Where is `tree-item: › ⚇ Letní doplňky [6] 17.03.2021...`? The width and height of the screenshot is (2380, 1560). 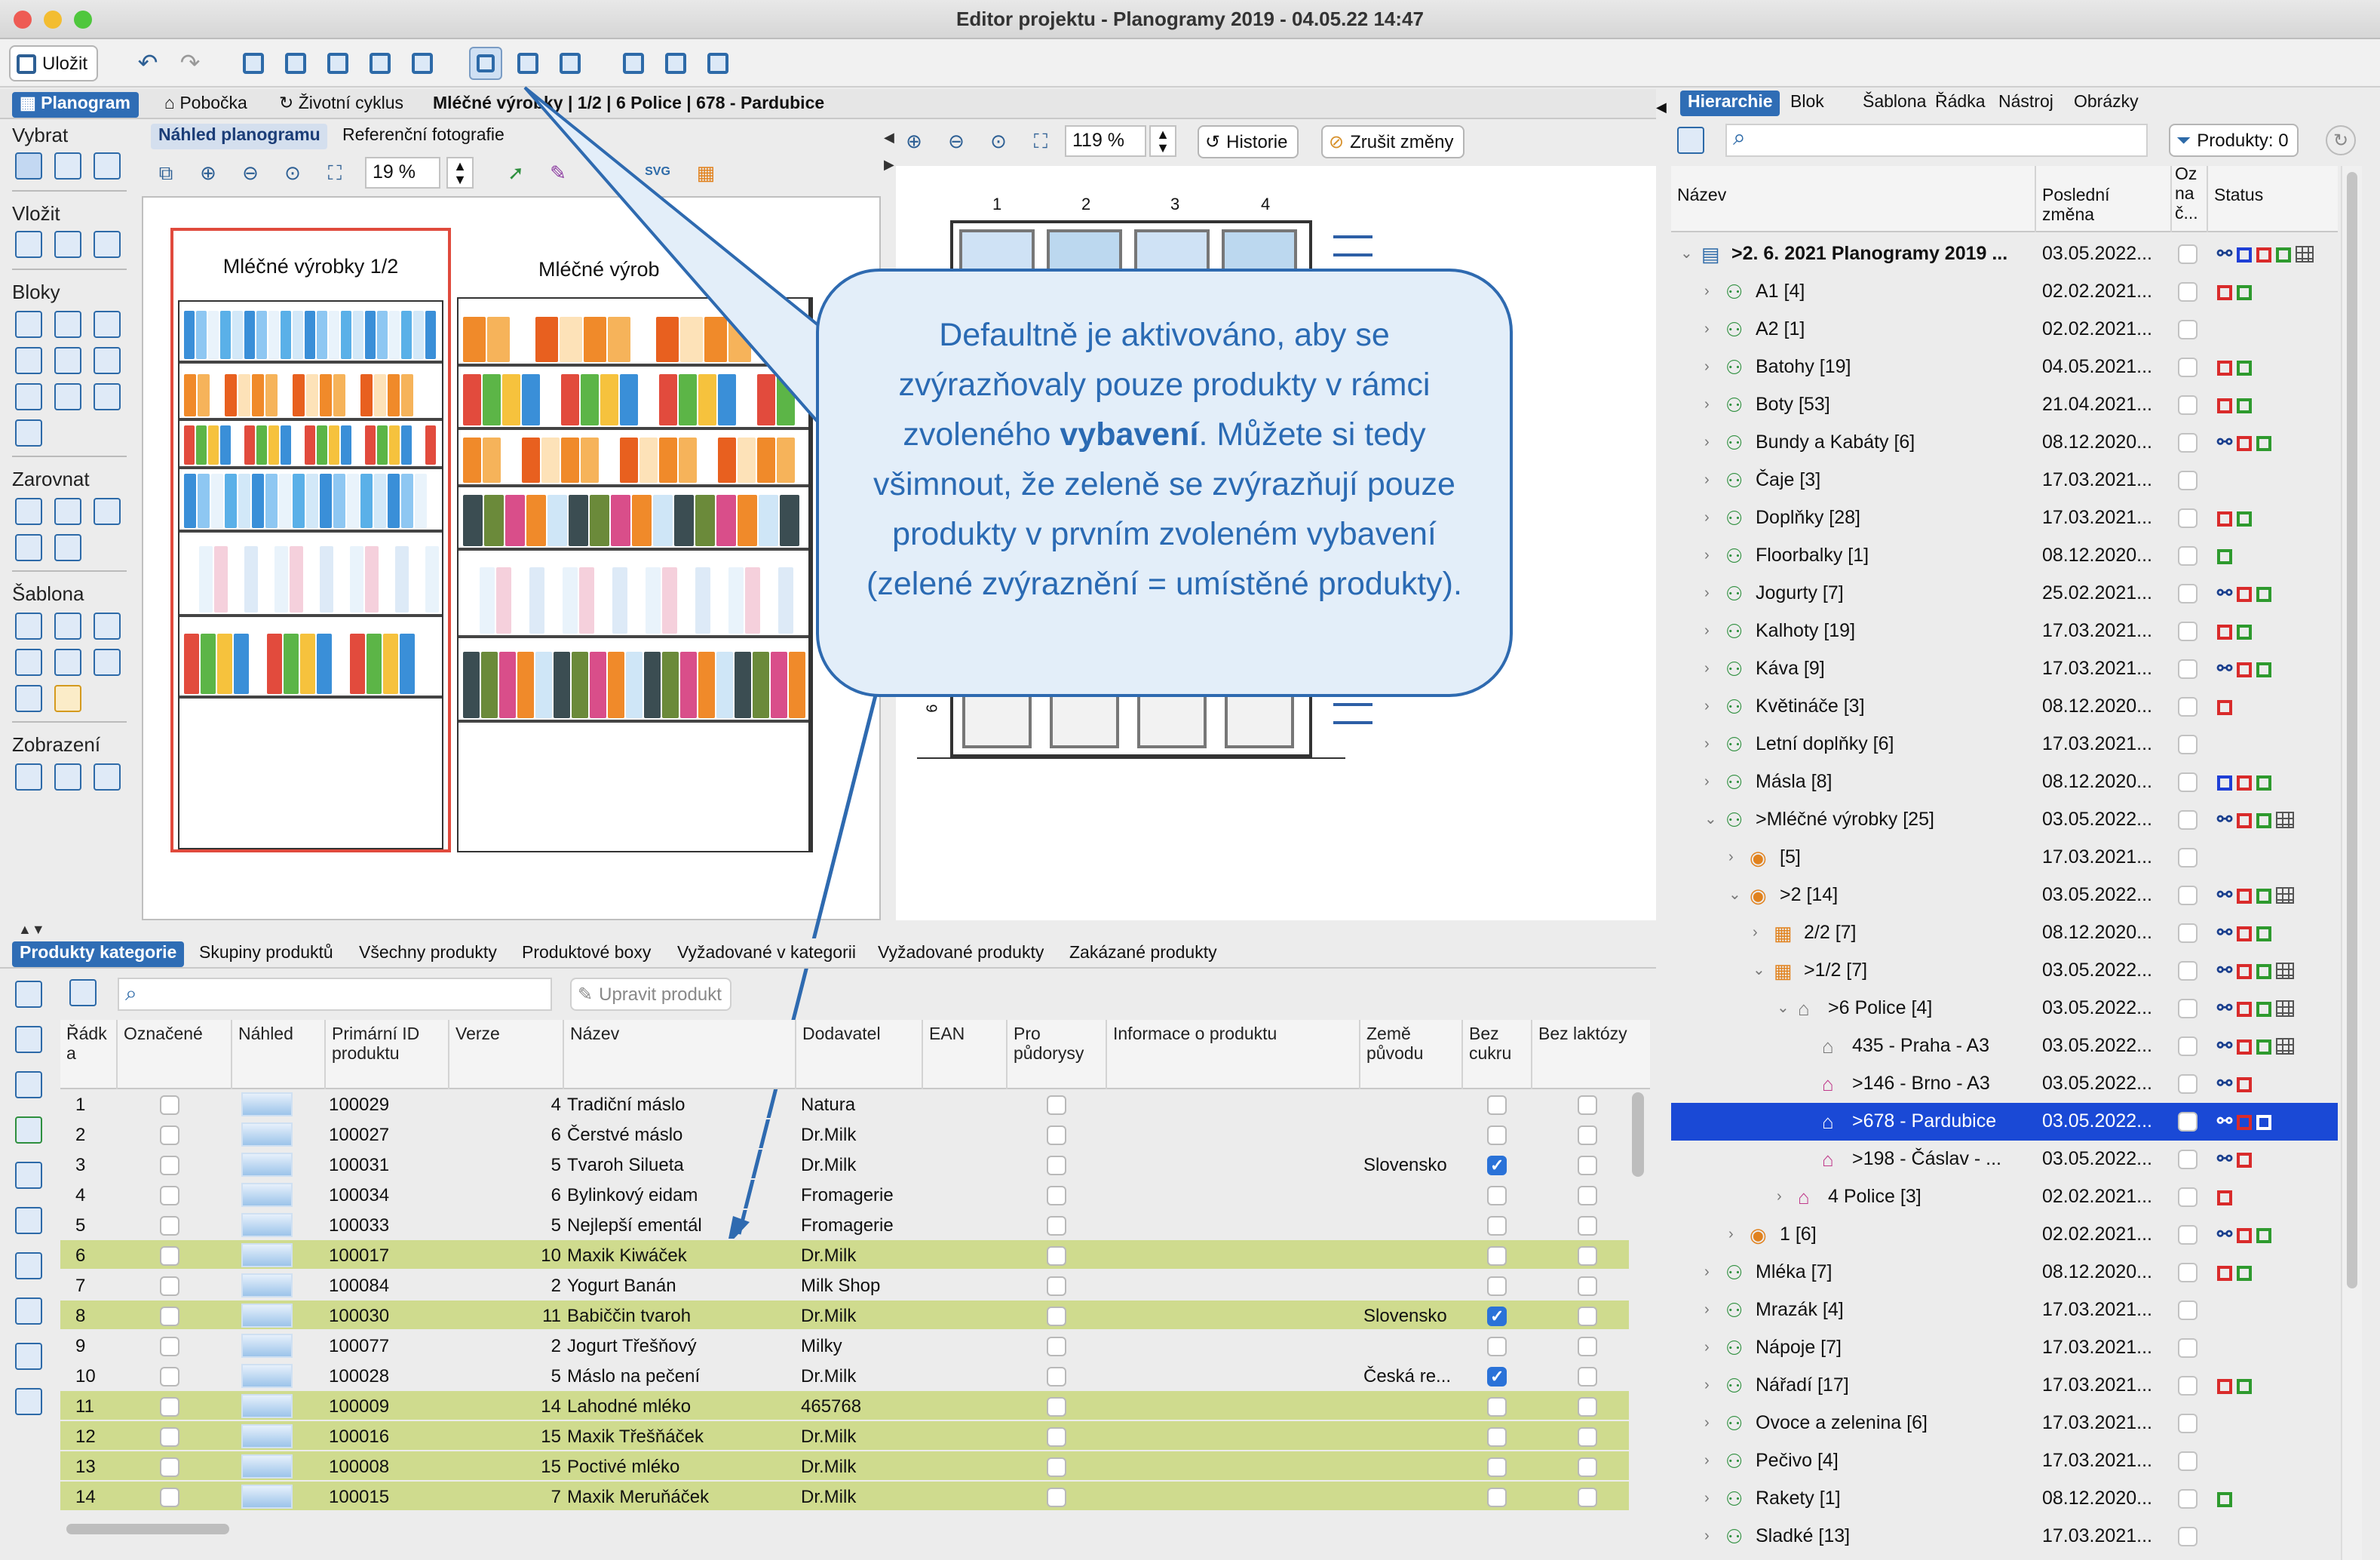
tree-item: › ⚇ Letní doplňky [6] 17.03.2021... is located at coordinates (2004, 744).